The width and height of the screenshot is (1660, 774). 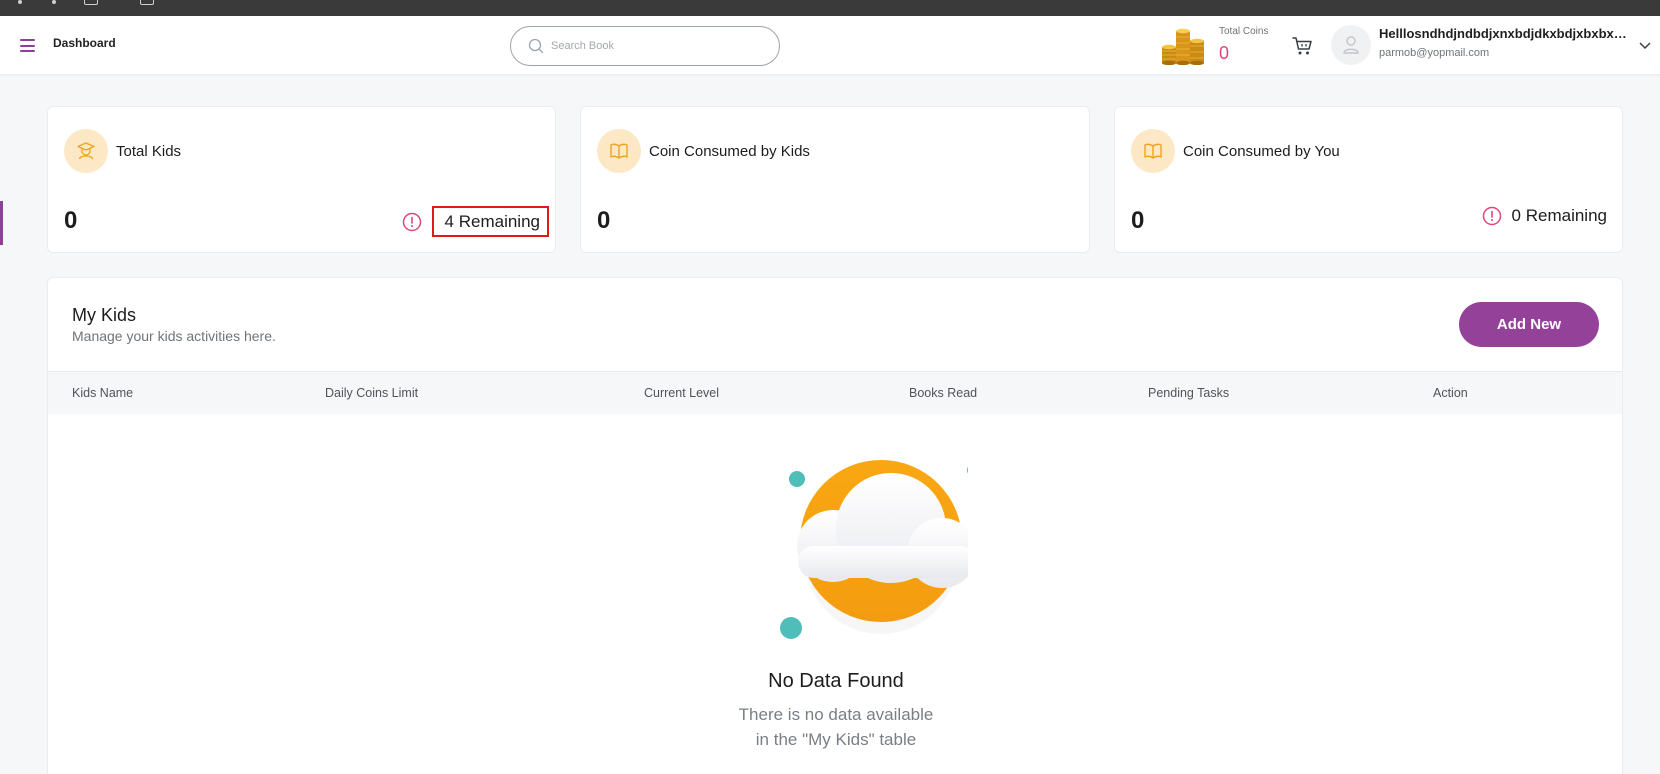 What do you see at coordinates (27, 45) in the screenshot?
I see `menu-toggle-icon` at bounding box center [27, 45].